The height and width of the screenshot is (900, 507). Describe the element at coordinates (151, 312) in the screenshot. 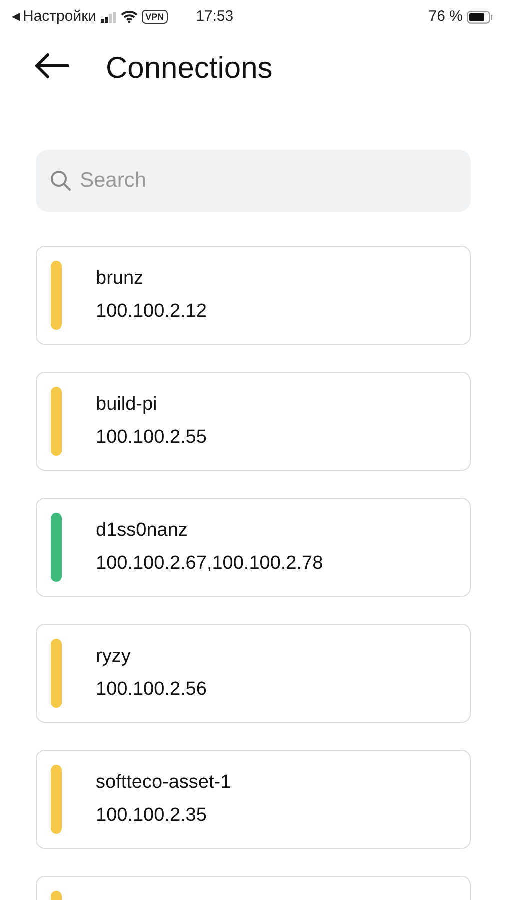

I see `connection-address: 100.100.2.12` at that location.